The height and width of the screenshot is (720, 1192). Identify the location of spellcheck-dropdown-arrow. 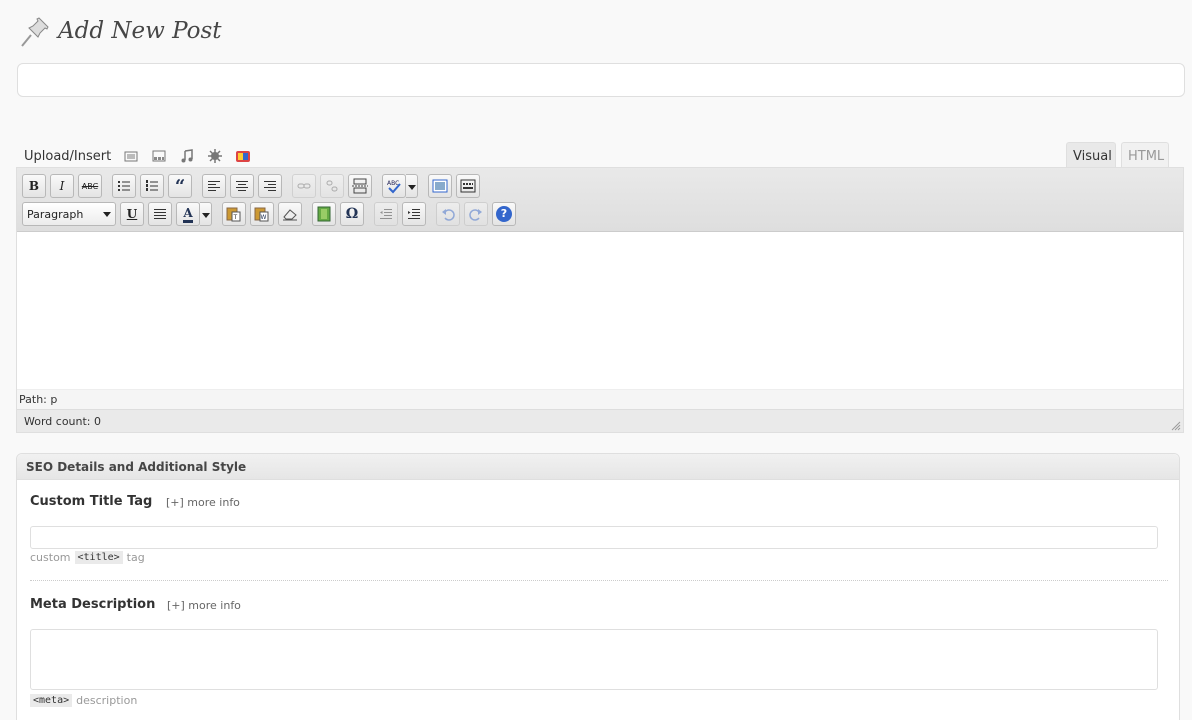
(412, 186).